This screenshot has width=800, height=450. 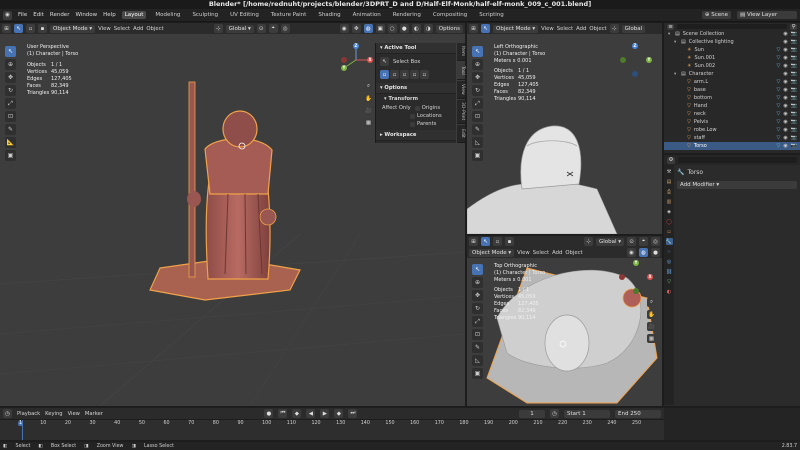 What do you see at coordinates (311, 413) in the screenshot?
I see `play-reverse-icon: ◀` at bounding box center [311, 413].